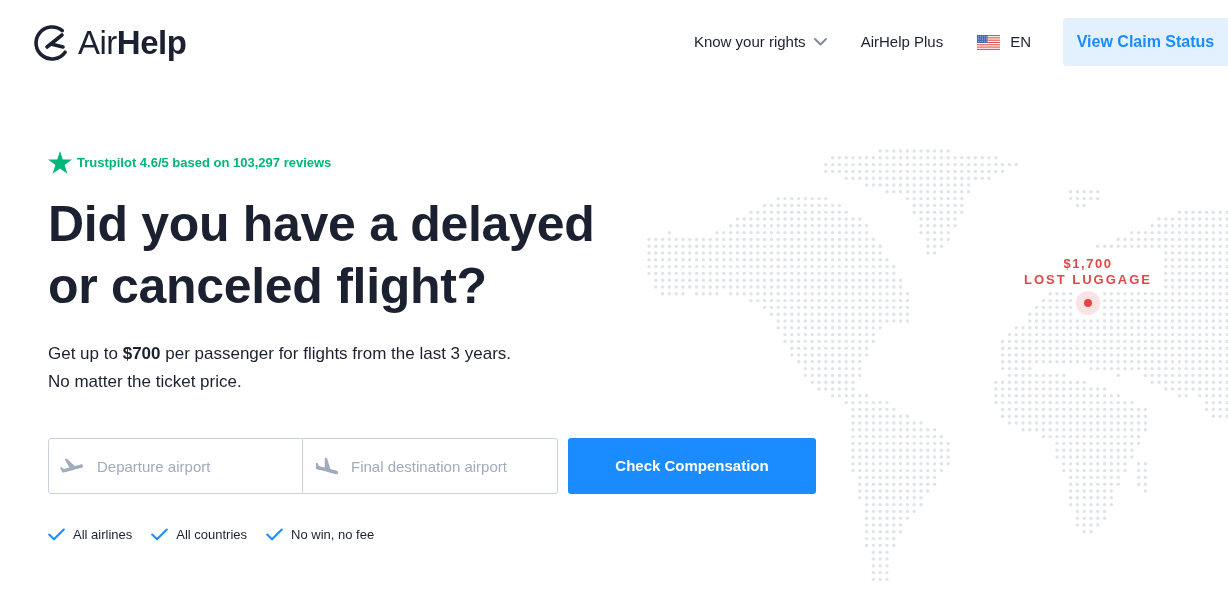  Describe the element at coordinates (760, 42) in the screenshot. I see `nav-dropdown: Know your rights` at that location.